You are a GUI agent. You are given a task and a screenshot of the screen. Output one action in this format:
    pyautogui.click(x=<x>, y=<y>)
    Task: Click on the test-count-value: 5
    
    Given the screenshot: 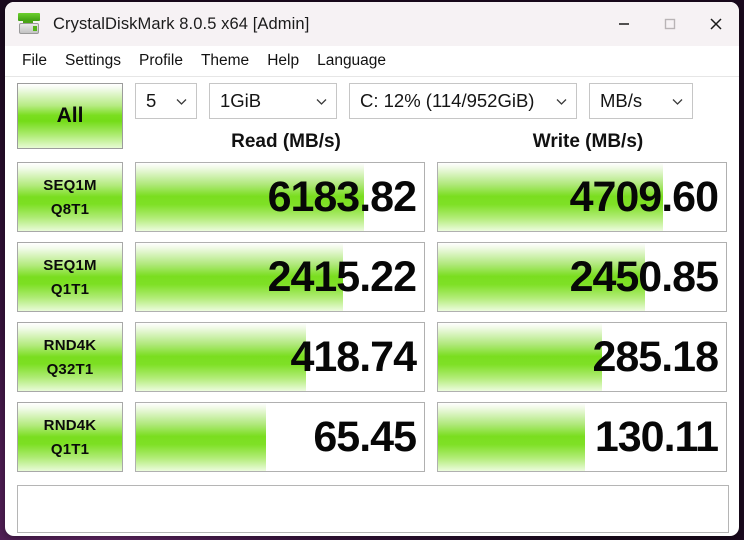 What is the action you would take?
    pyautogui.click(x=151, y=100)
    